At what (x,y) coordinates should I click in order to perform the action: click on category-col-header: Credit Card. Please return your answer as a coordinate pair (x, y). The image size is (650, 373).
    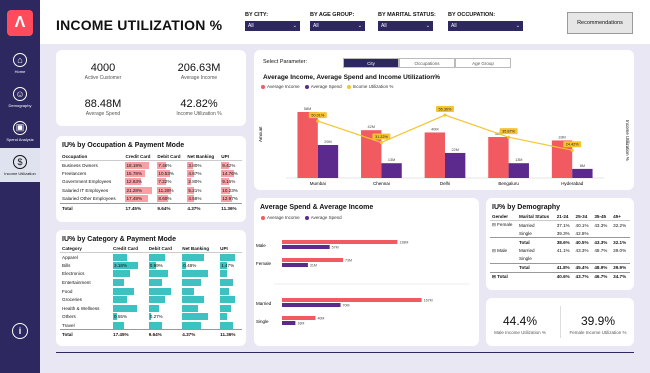
    Looking at the image, I should click on (129, 249).